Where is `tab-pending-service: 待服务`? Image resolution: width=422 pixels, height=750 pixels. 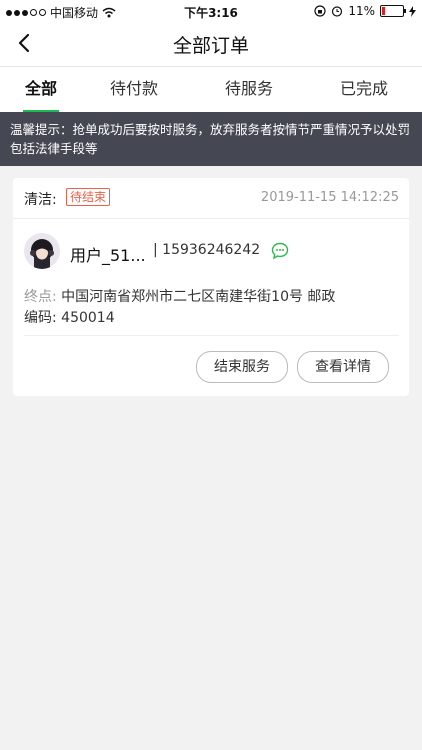
tab-pending-service: 待服务 is located at coordinates (249, 90).